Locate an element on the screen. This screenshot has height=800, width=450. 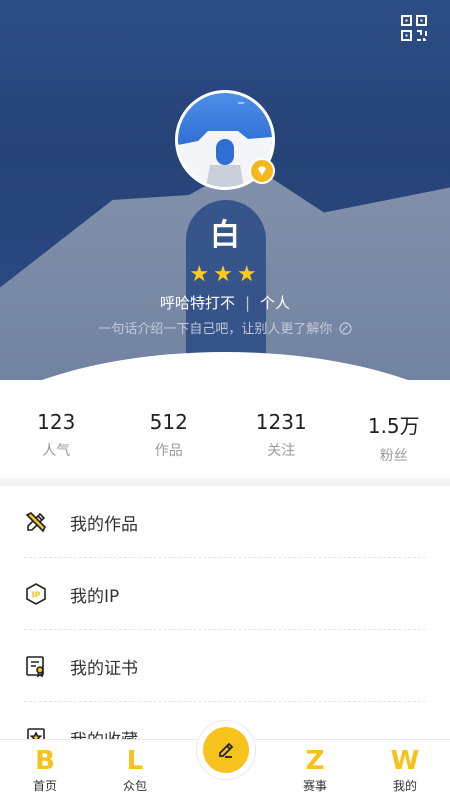
tab-label: 赛事 is located at coordinates (314, 786).